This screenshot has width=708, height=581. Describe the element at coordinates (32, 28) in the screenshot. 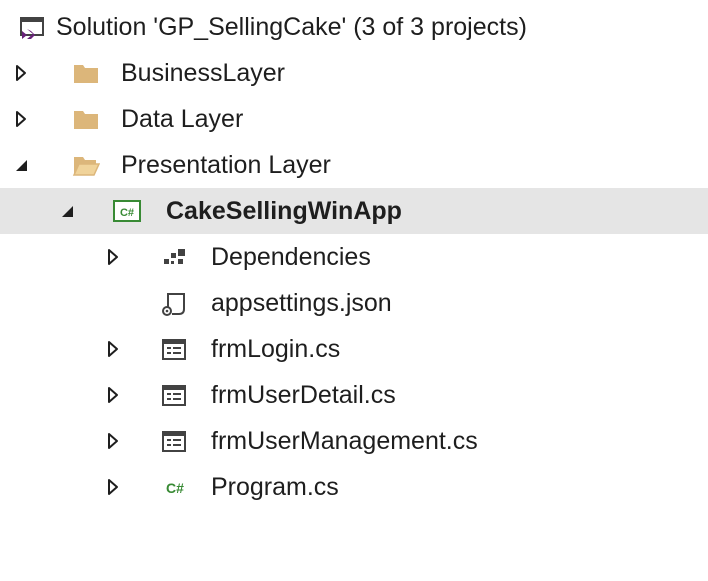

I see `visual-studio-solution-icon` at that location.